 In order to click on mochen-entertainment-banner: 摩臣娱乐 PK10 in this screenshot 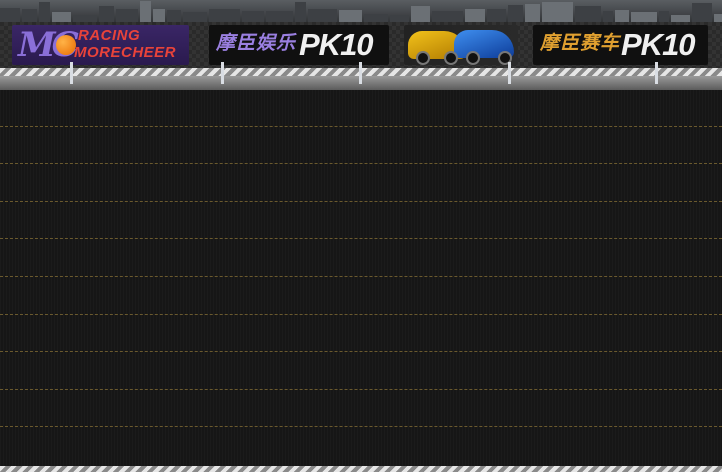, I will do `click(299, 45)`.